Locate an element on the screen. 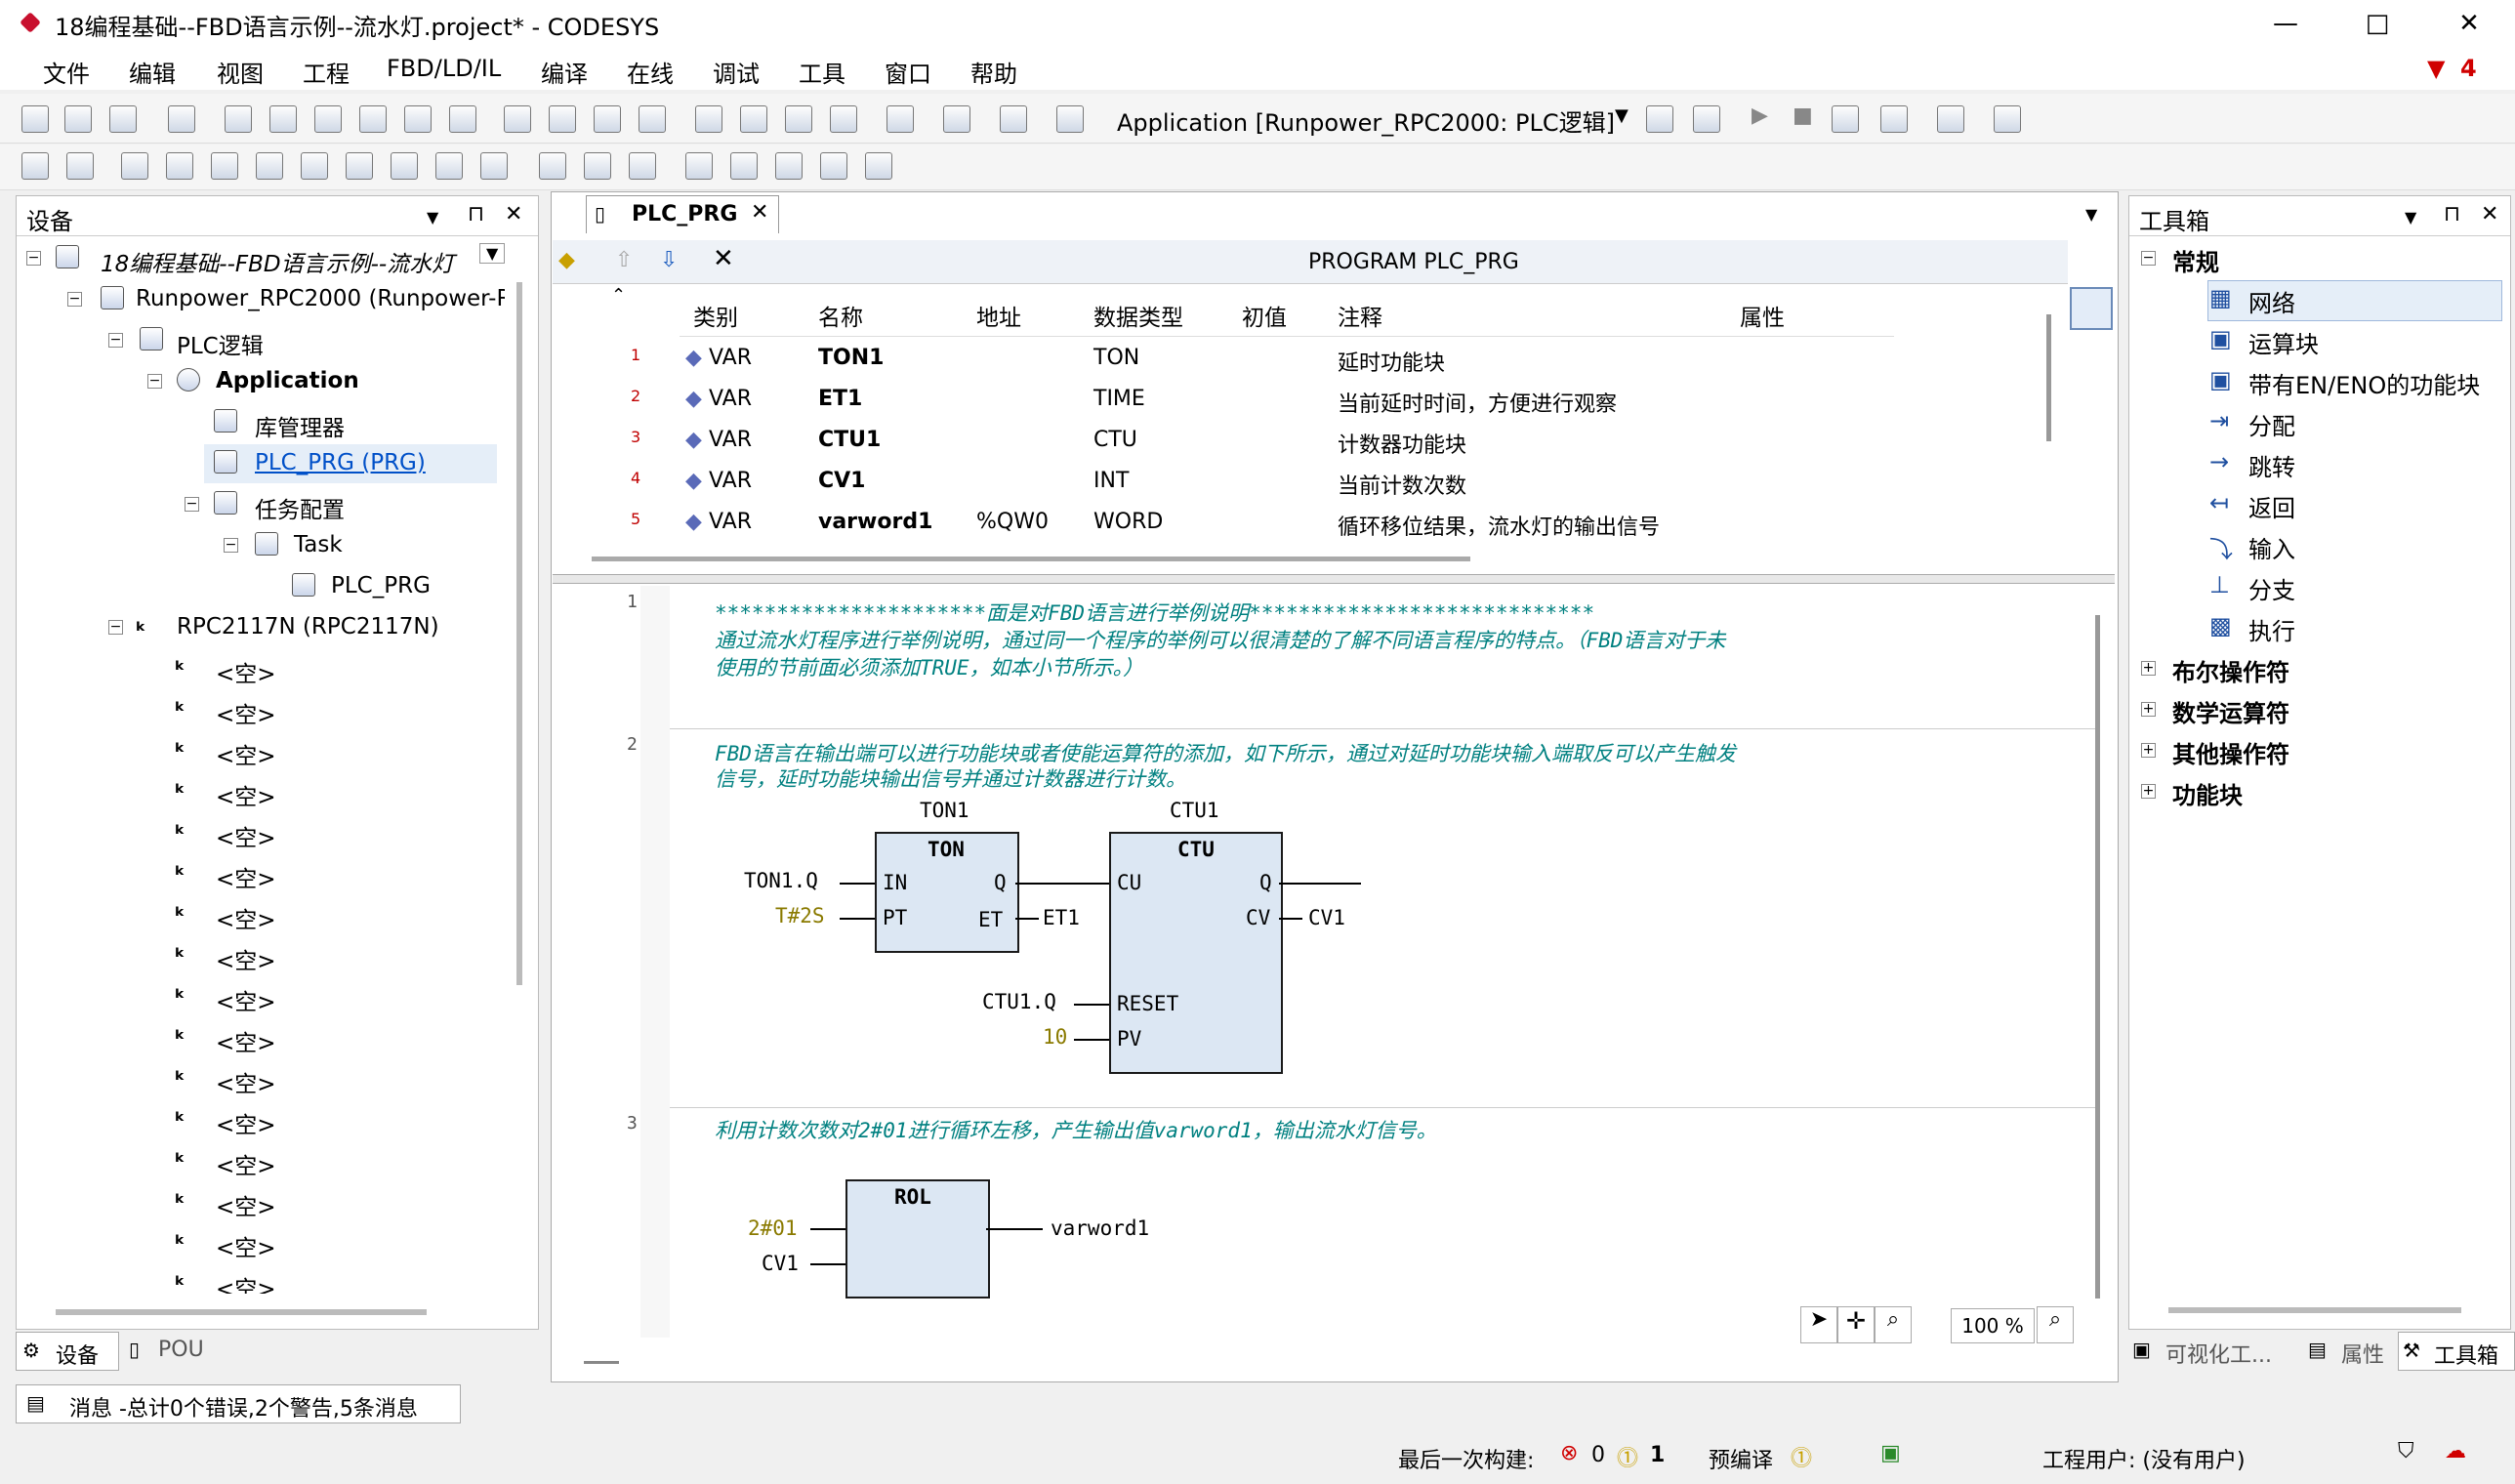 The height and width of the screenshot is (1484, 2515). zoom-fit-icon: ⌕ is located at coordinates (2056, 1325).